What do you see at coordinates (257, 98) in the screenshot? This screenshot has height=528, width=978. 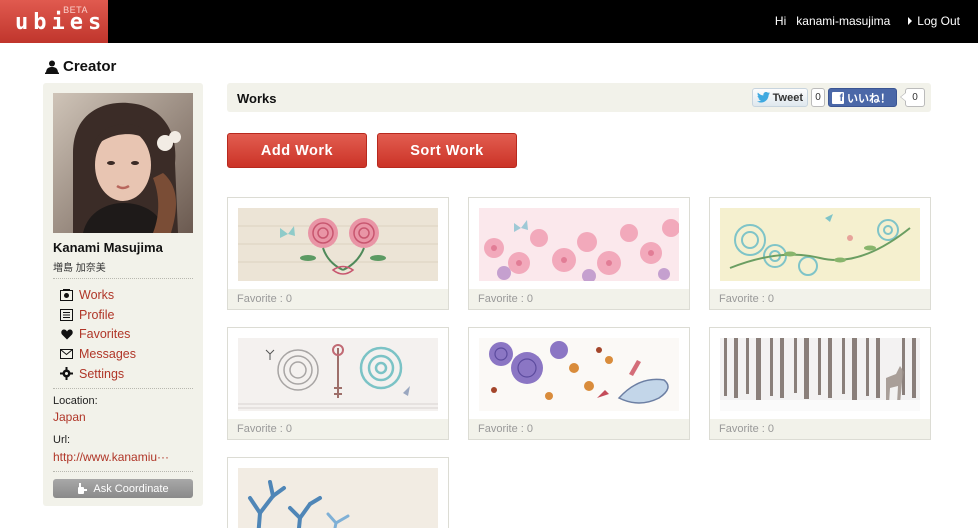 I see `works-title: Works` at bounding box center [257, 98].